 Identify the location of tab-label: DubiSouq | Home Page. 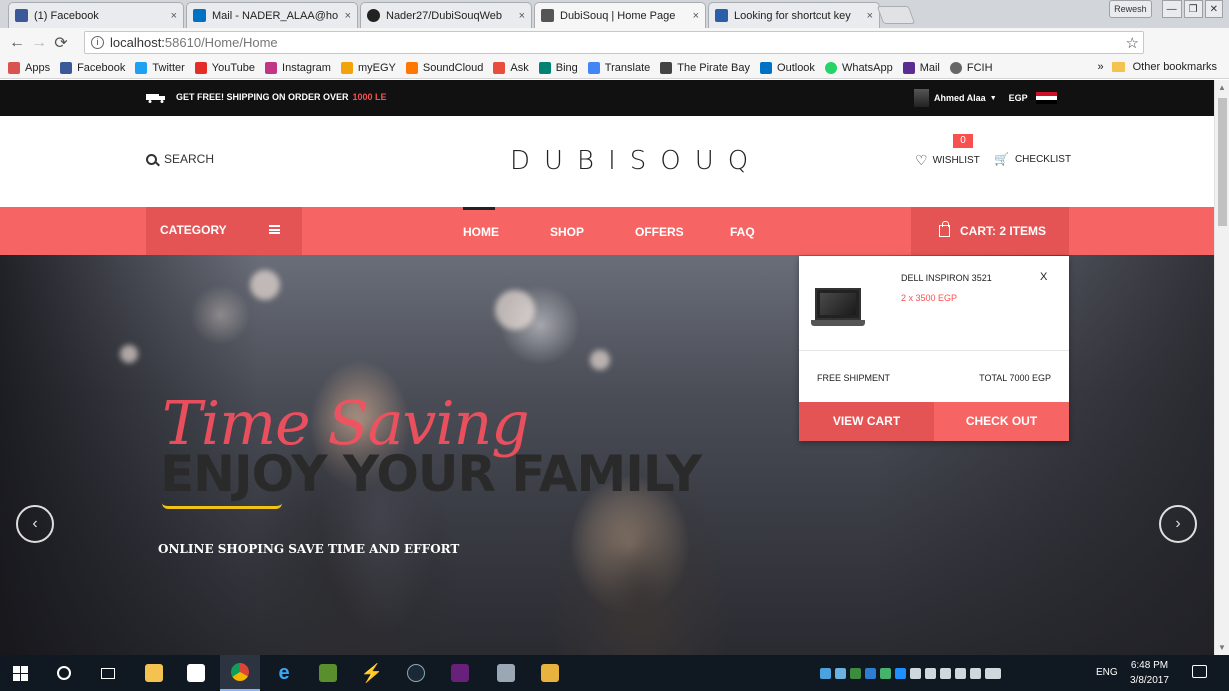
(618, 15).